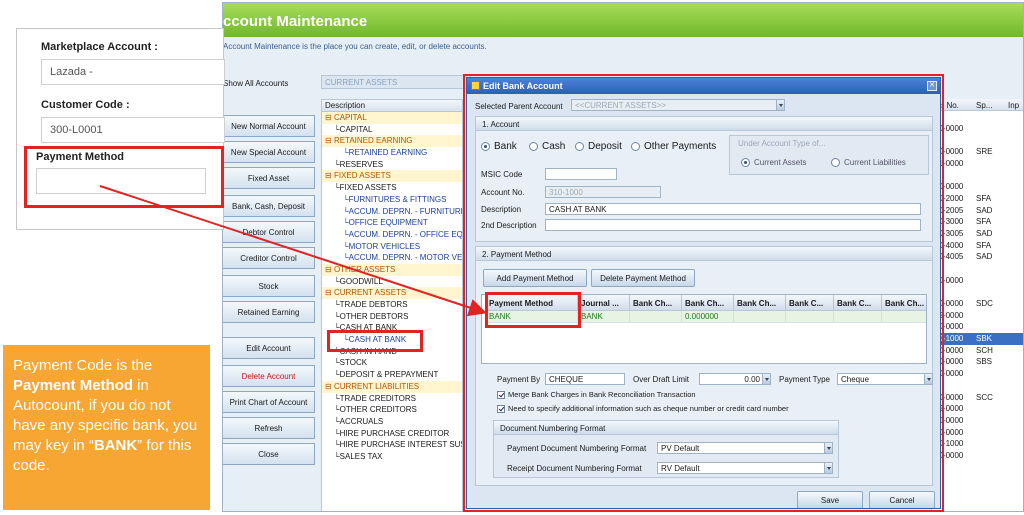 The width and height of the screenshot is (1024, 515). I want to click on side-button: Debtor Control, so click(269, 232).